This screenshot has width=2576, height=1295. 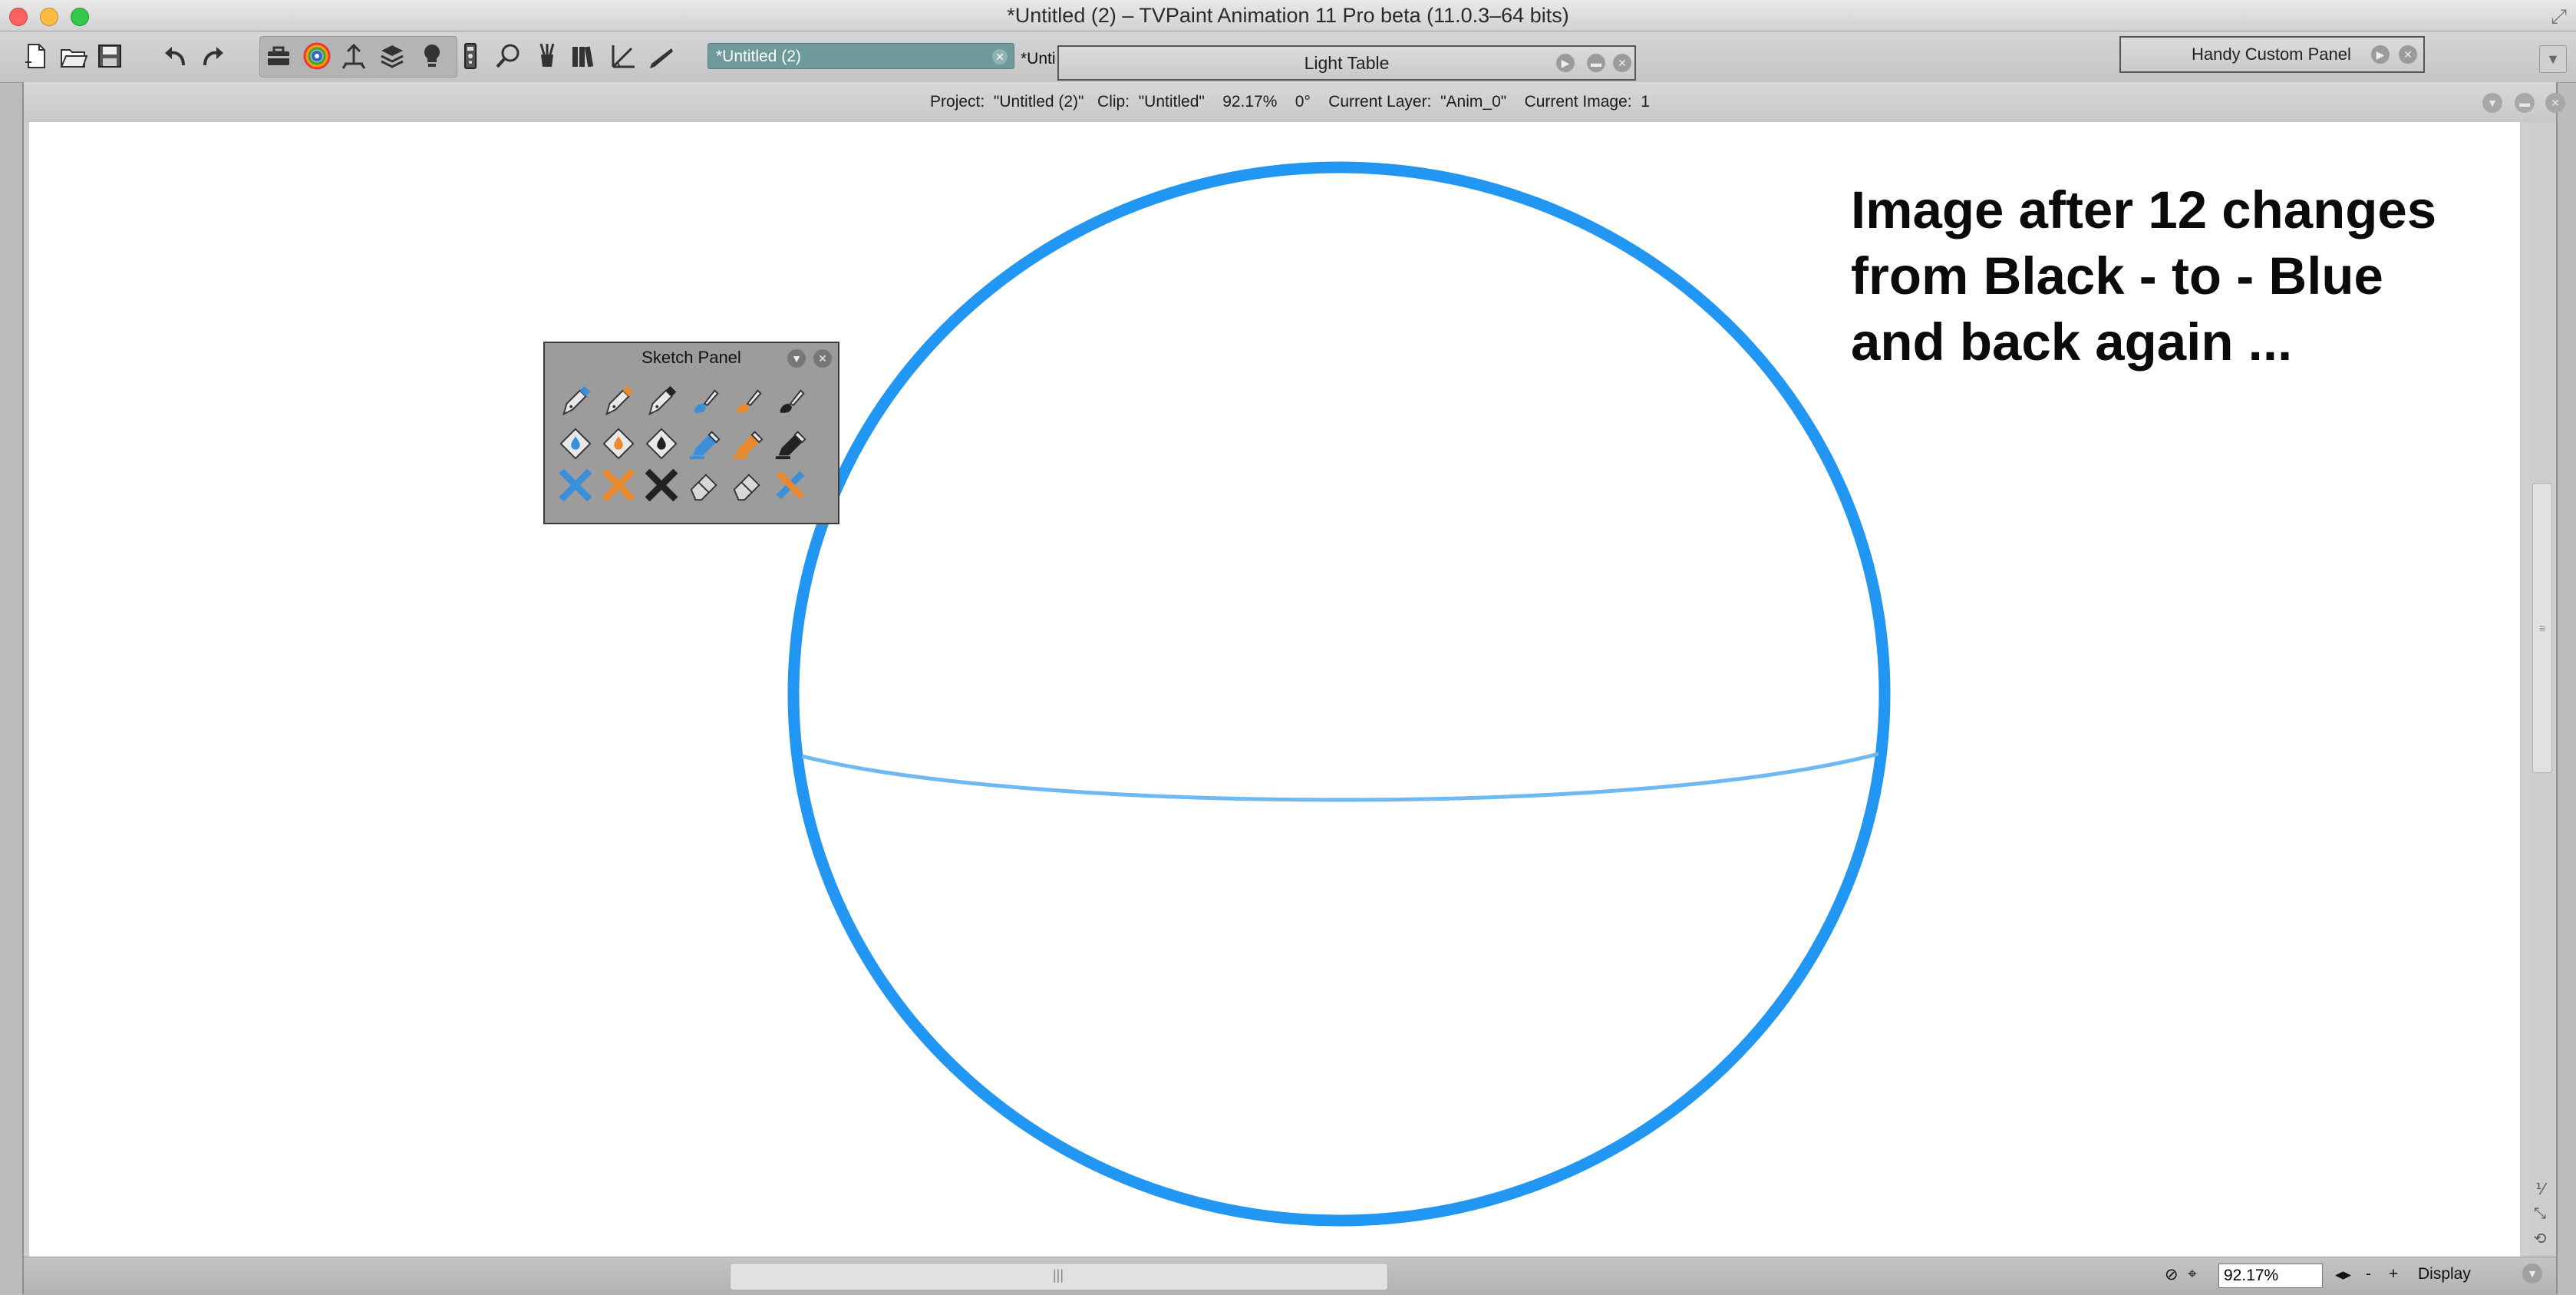 I want to click on status-project-value: "Untitled (2)", so click(x=1038, y=102).